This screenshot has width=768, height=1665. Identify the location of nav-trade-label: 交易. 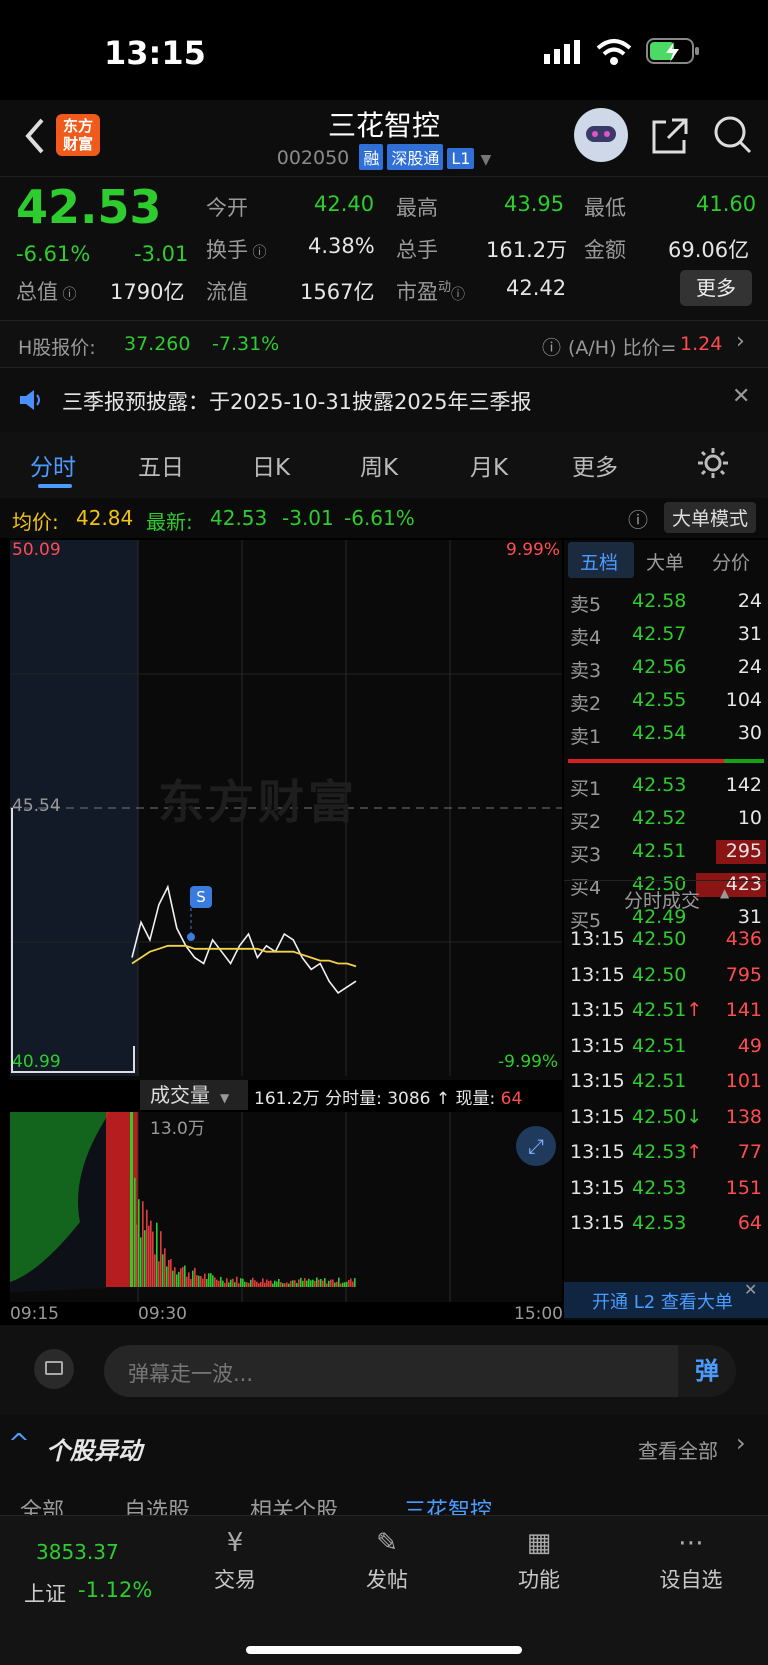
(235, 1580).